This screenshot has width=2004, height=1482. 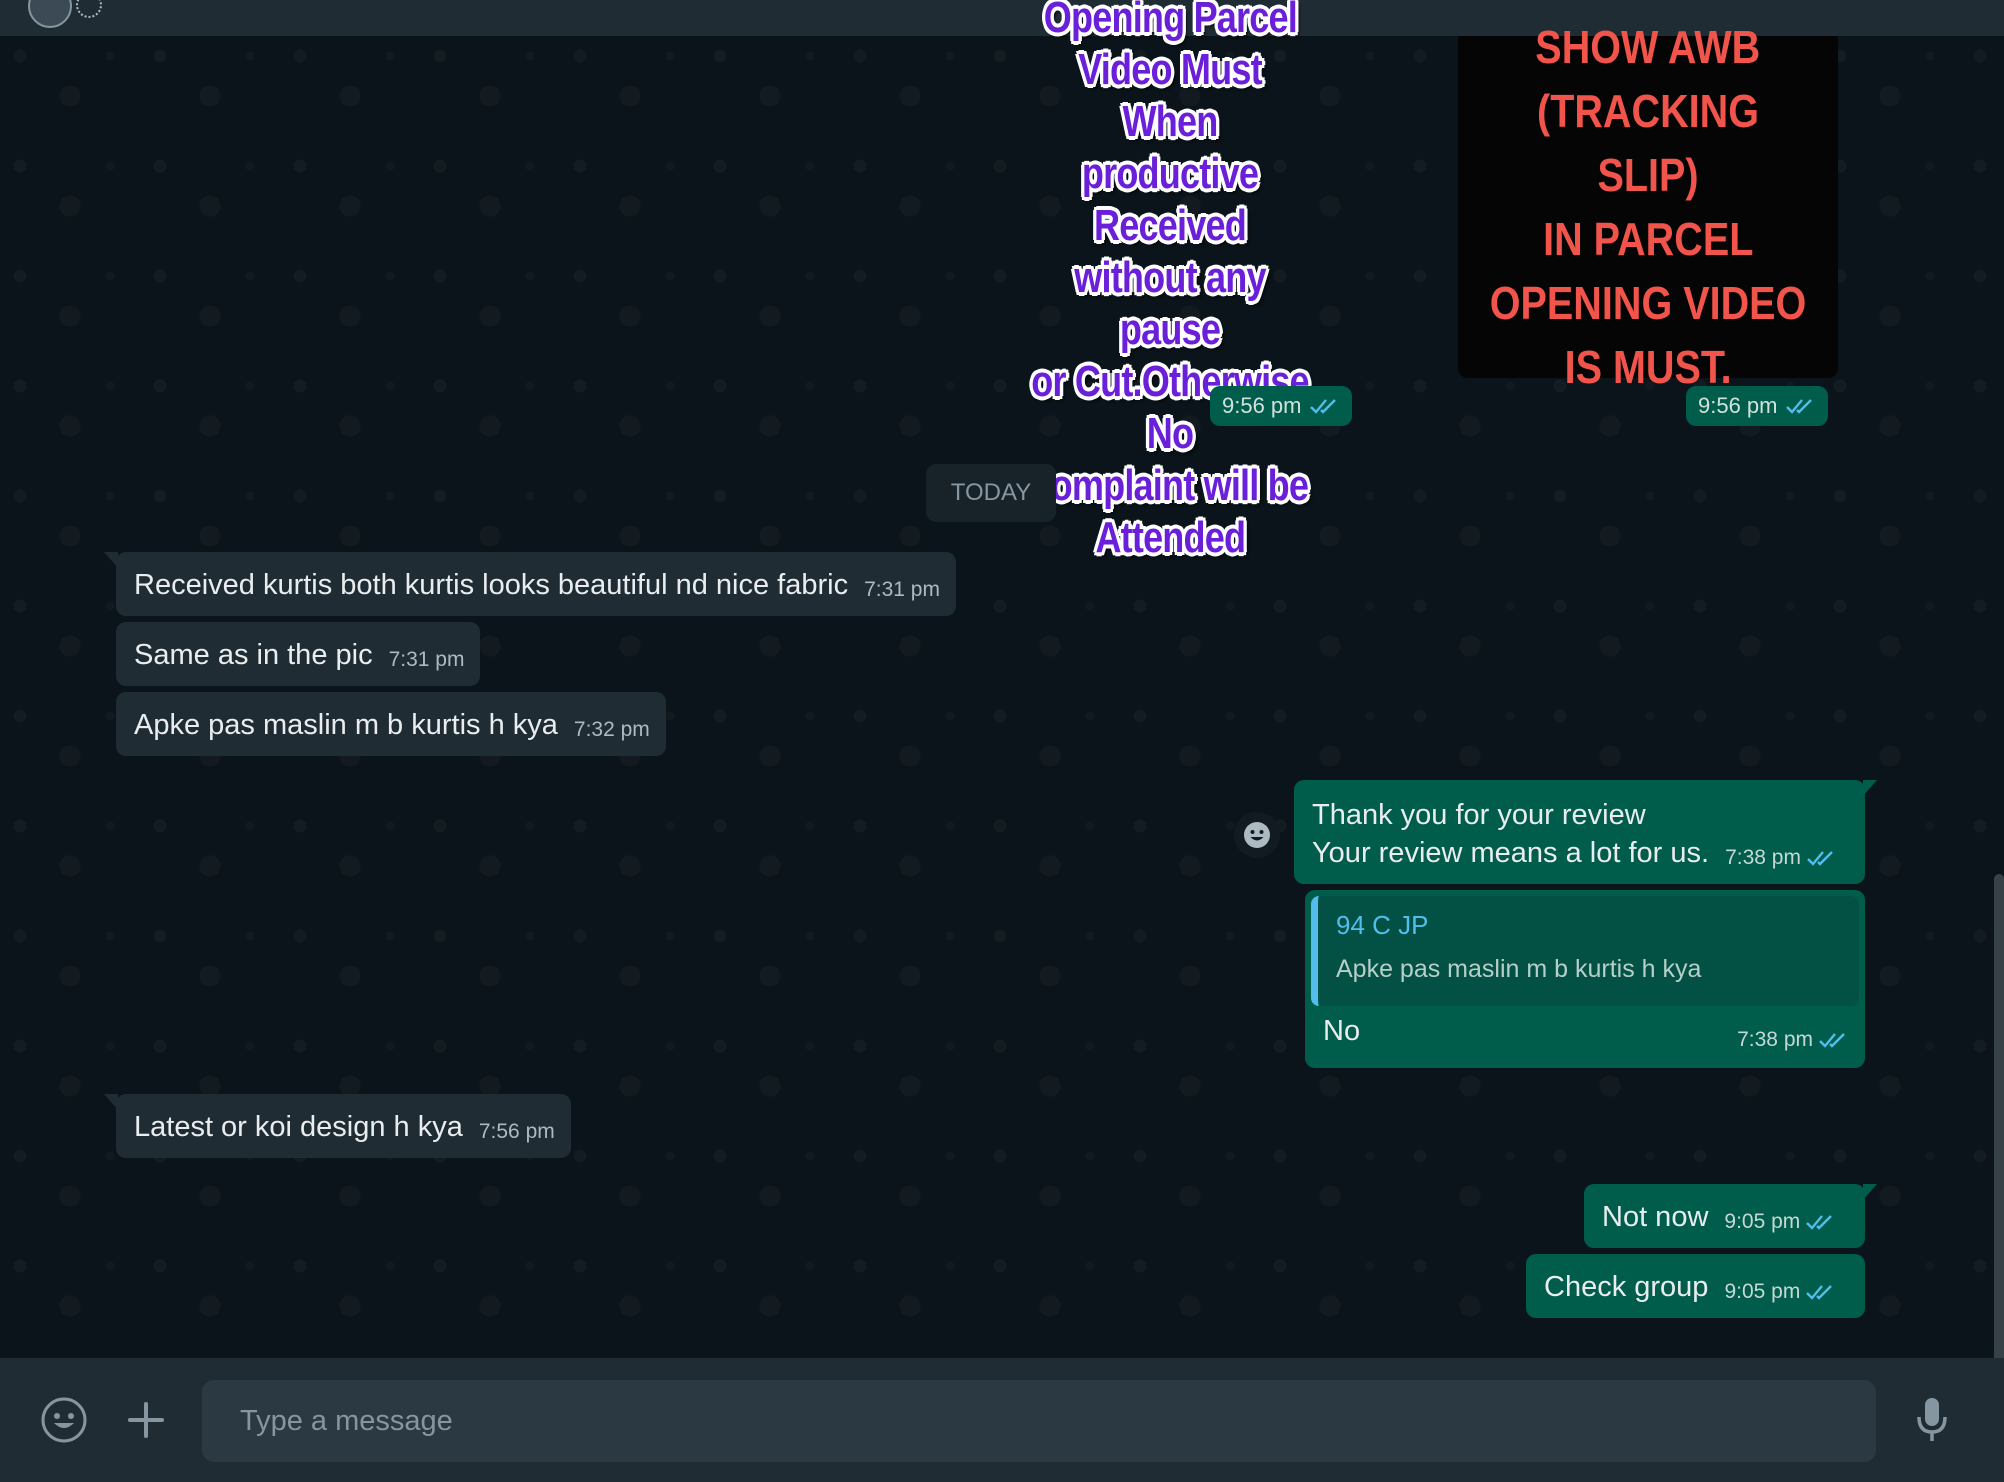 What do you see at coordinates (89, 9) in the screenshot?
I see `status-icon` at bounding box center [89, 9].